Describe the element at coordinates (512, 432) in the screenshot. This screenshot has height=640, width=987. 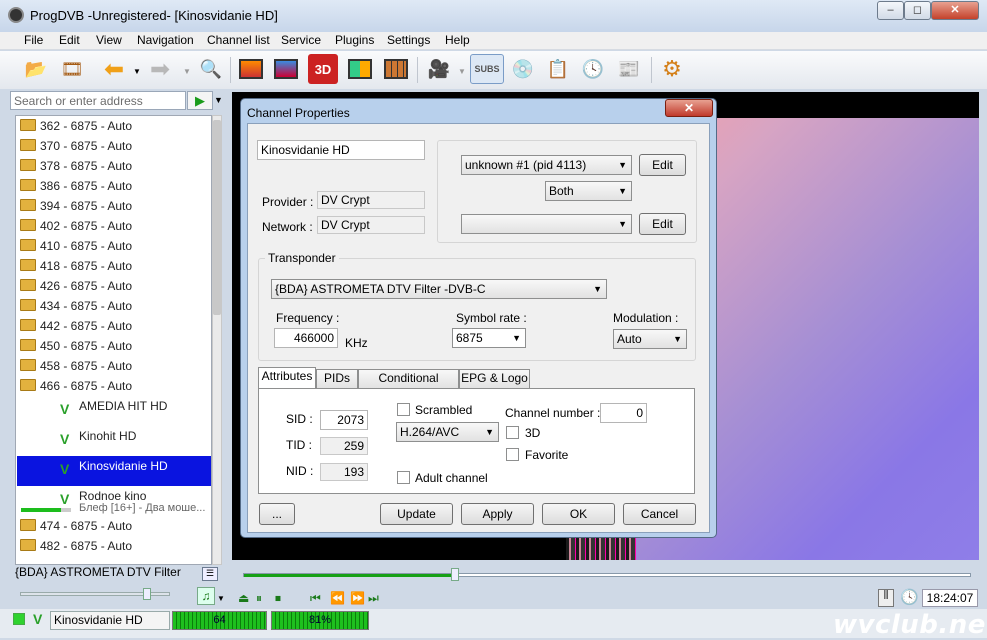
I see `3d-checkbox` at that location.